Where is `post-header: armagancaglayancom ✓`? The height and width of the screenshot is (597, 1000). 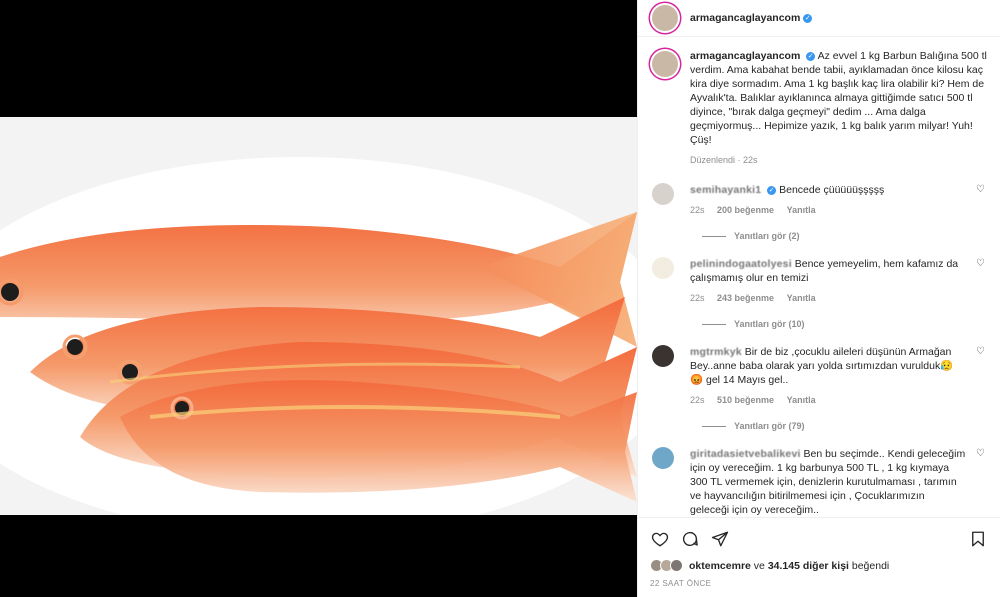 post-header: armagancaglayancom ✓ is located at coordinates (819, 18).